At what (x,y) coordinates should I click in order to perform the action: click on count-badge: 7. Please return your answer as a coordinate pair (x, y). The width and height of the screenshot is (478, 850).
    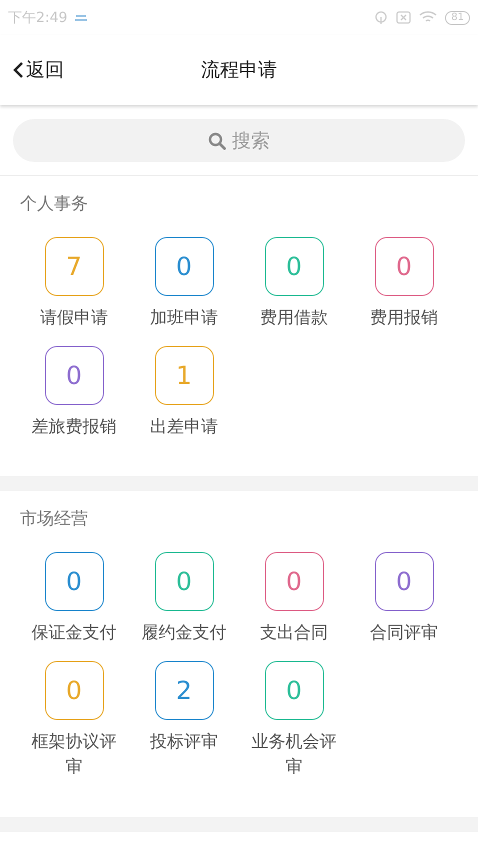
    Looking at the image, I should click on (74, 266).